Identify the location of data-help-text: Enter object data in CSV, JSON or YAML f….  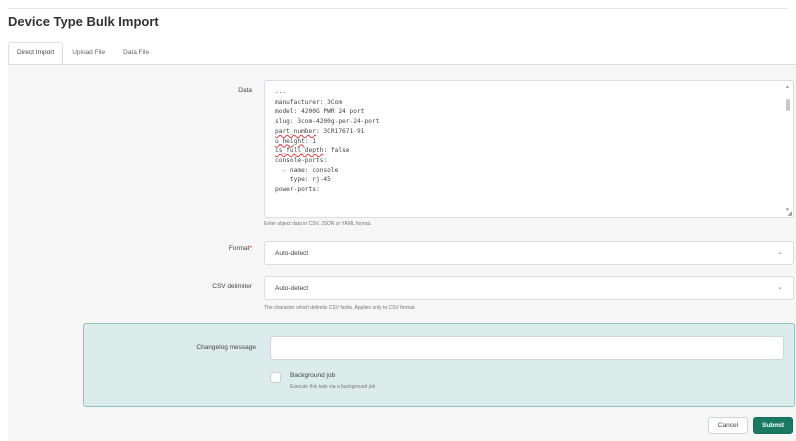
(318, 224).